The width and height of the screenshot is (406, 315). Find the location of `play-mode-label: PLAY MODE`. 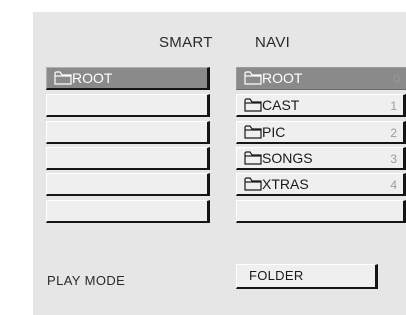

play-mode-label: PLAY MODE is located at coordinates (86, 280).